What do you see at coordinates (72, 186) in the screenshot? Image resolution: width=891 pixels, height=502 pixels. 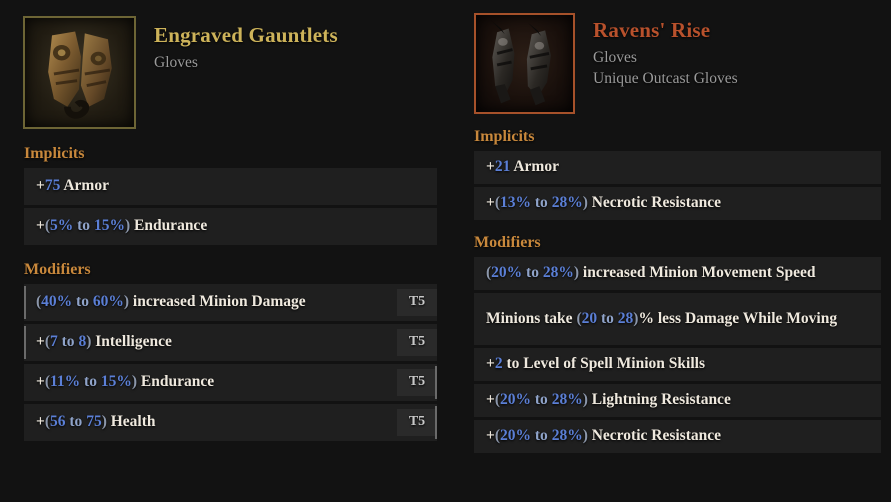 I see `stat-text: +75 Armor` at bounding box center [72, 186].